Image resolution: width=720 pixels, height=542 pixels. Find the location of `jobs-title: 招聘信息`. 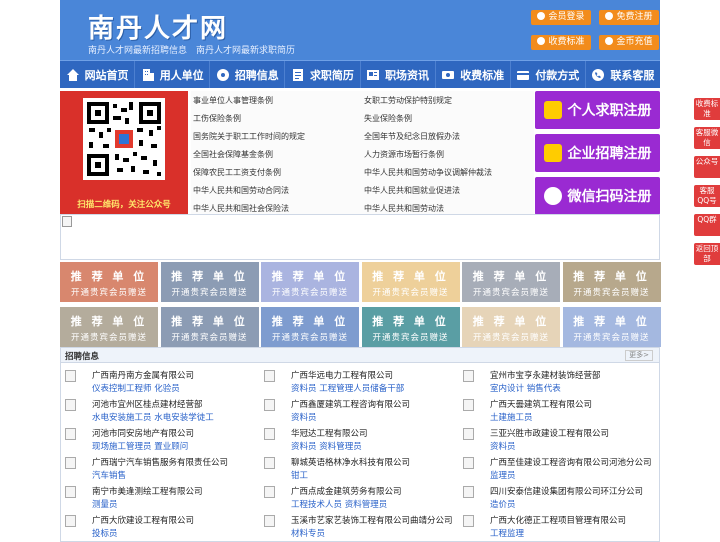

jobs-title: 招聘信息 is located at coordinates (82, 357).